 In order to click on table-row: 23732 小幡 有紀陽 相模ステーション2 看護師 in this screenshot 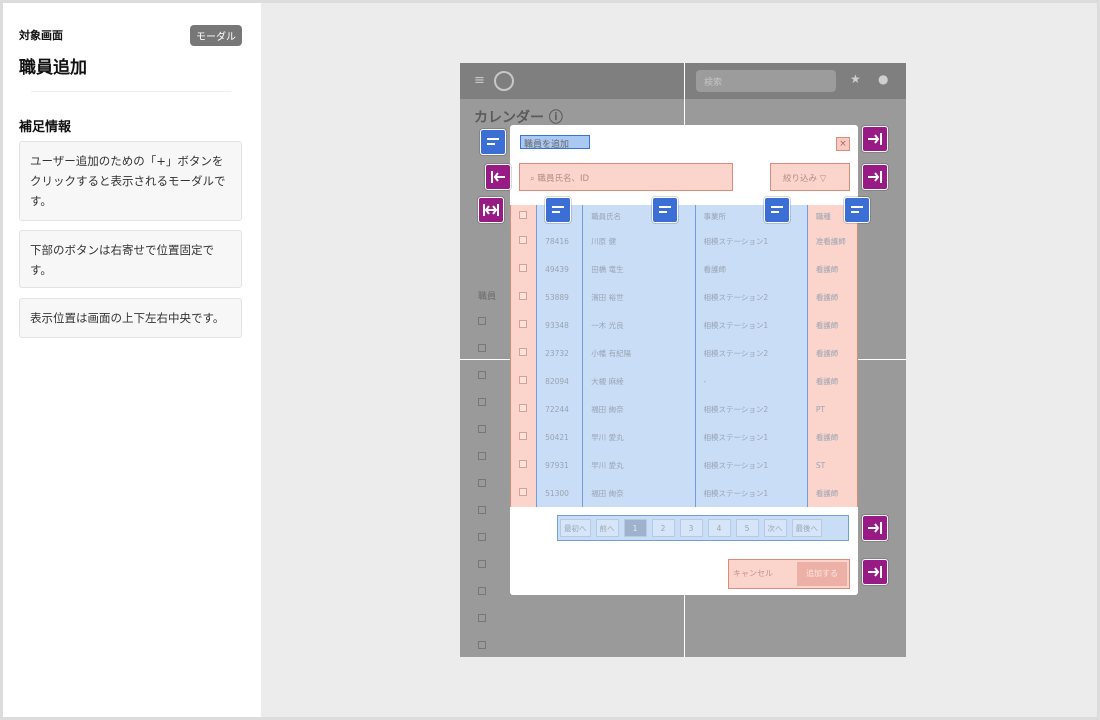, I will do `click(684, 353)`.